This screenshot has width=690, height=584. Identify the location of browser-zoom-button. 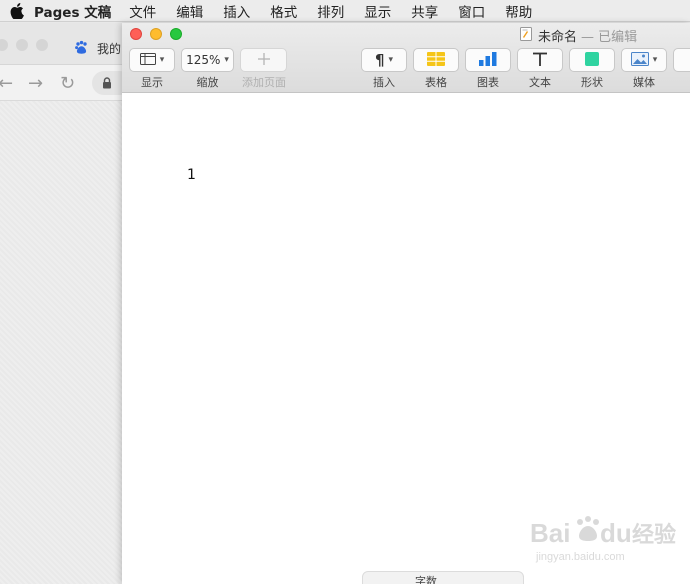
(42, 45).